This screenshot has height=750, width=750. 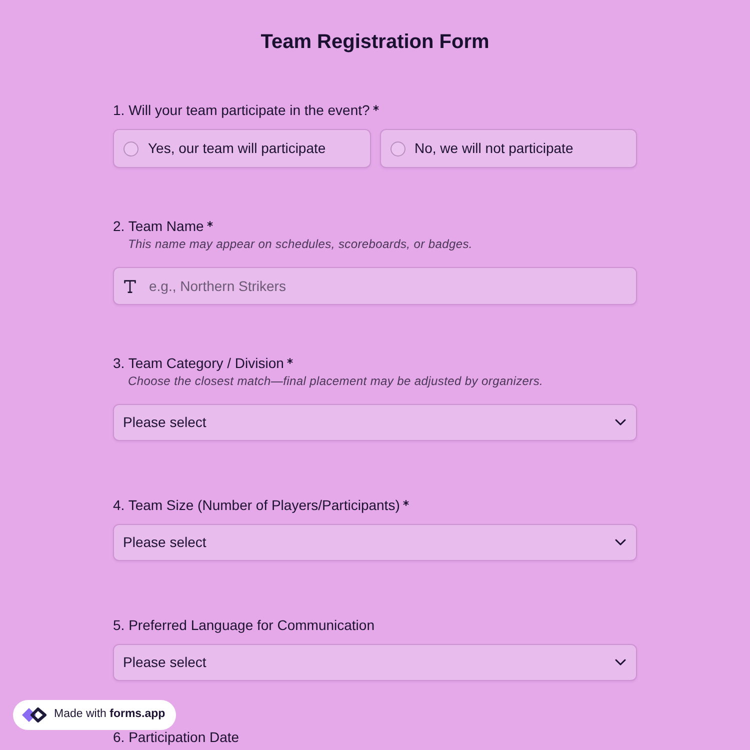 I want to click on help-text: Choose the closest match—final placement may be adjusted by organizers., so click(x=335, y=381).